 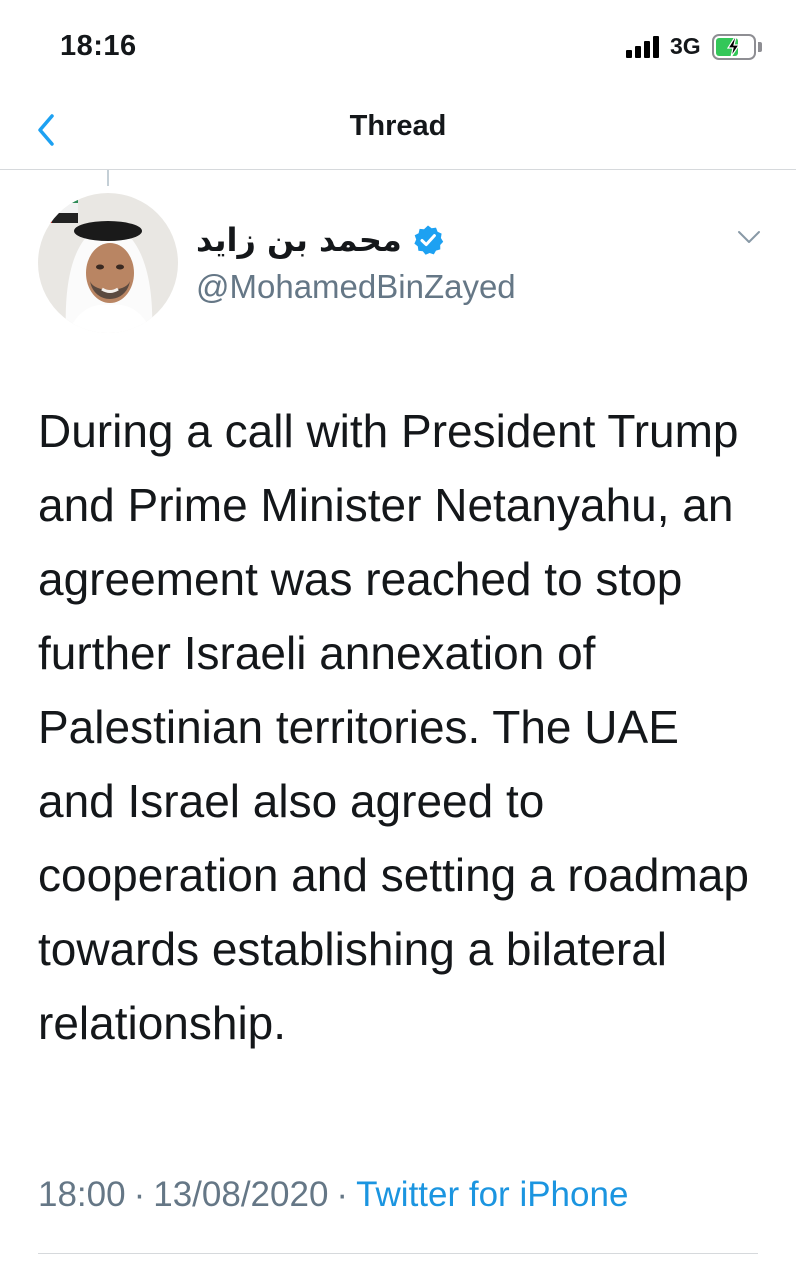 I want to click on battery-charging-icon, so click(x=737, y=47).